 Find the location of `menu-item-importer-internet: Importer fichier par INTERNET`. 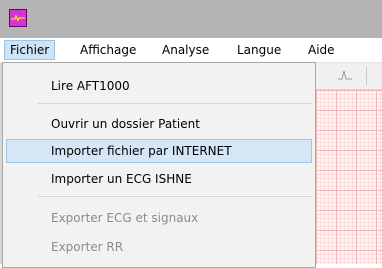

menu-item-importer-internet: Importer fichier par INTERNET is located at coordinates (159, 151).